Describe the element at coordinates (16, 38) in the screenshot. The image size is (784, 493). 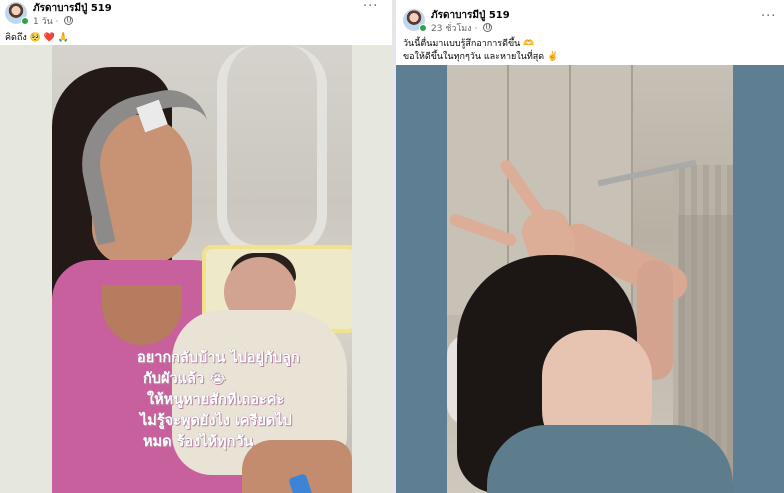
I see `caption-text: คิดถึง` at that location.